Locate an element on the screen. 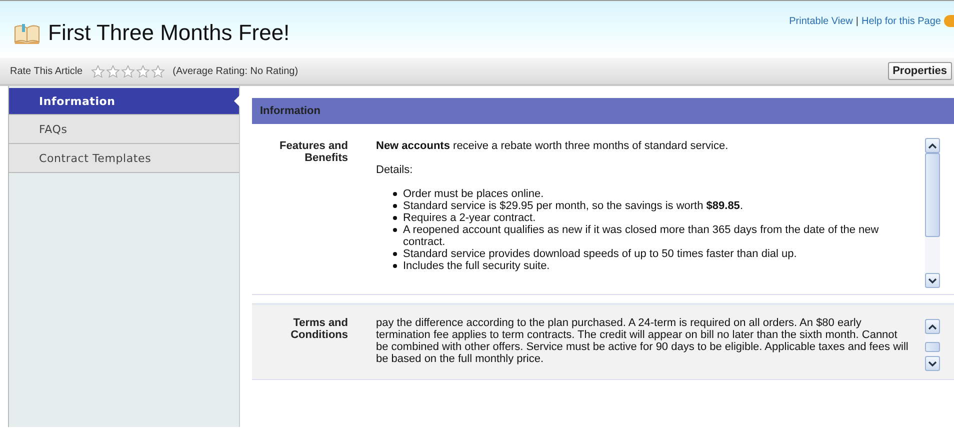  average-rating: (Average Rating: No Rating) is located at coordinates (235, 71).